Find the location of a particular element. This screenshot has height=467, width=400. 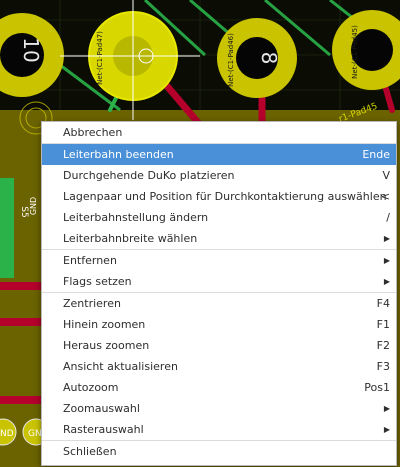

menu-item-label: Autozoom is located at coordinates (91, 387).